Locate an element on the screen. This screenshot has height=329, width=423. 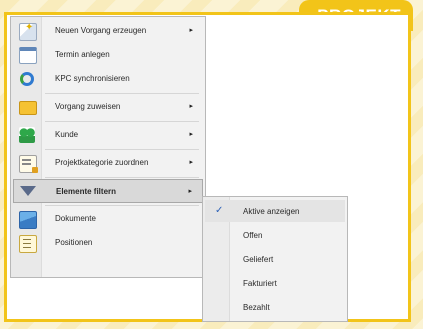
submenu-item-open: Offen is located at coordinates (275, 235).